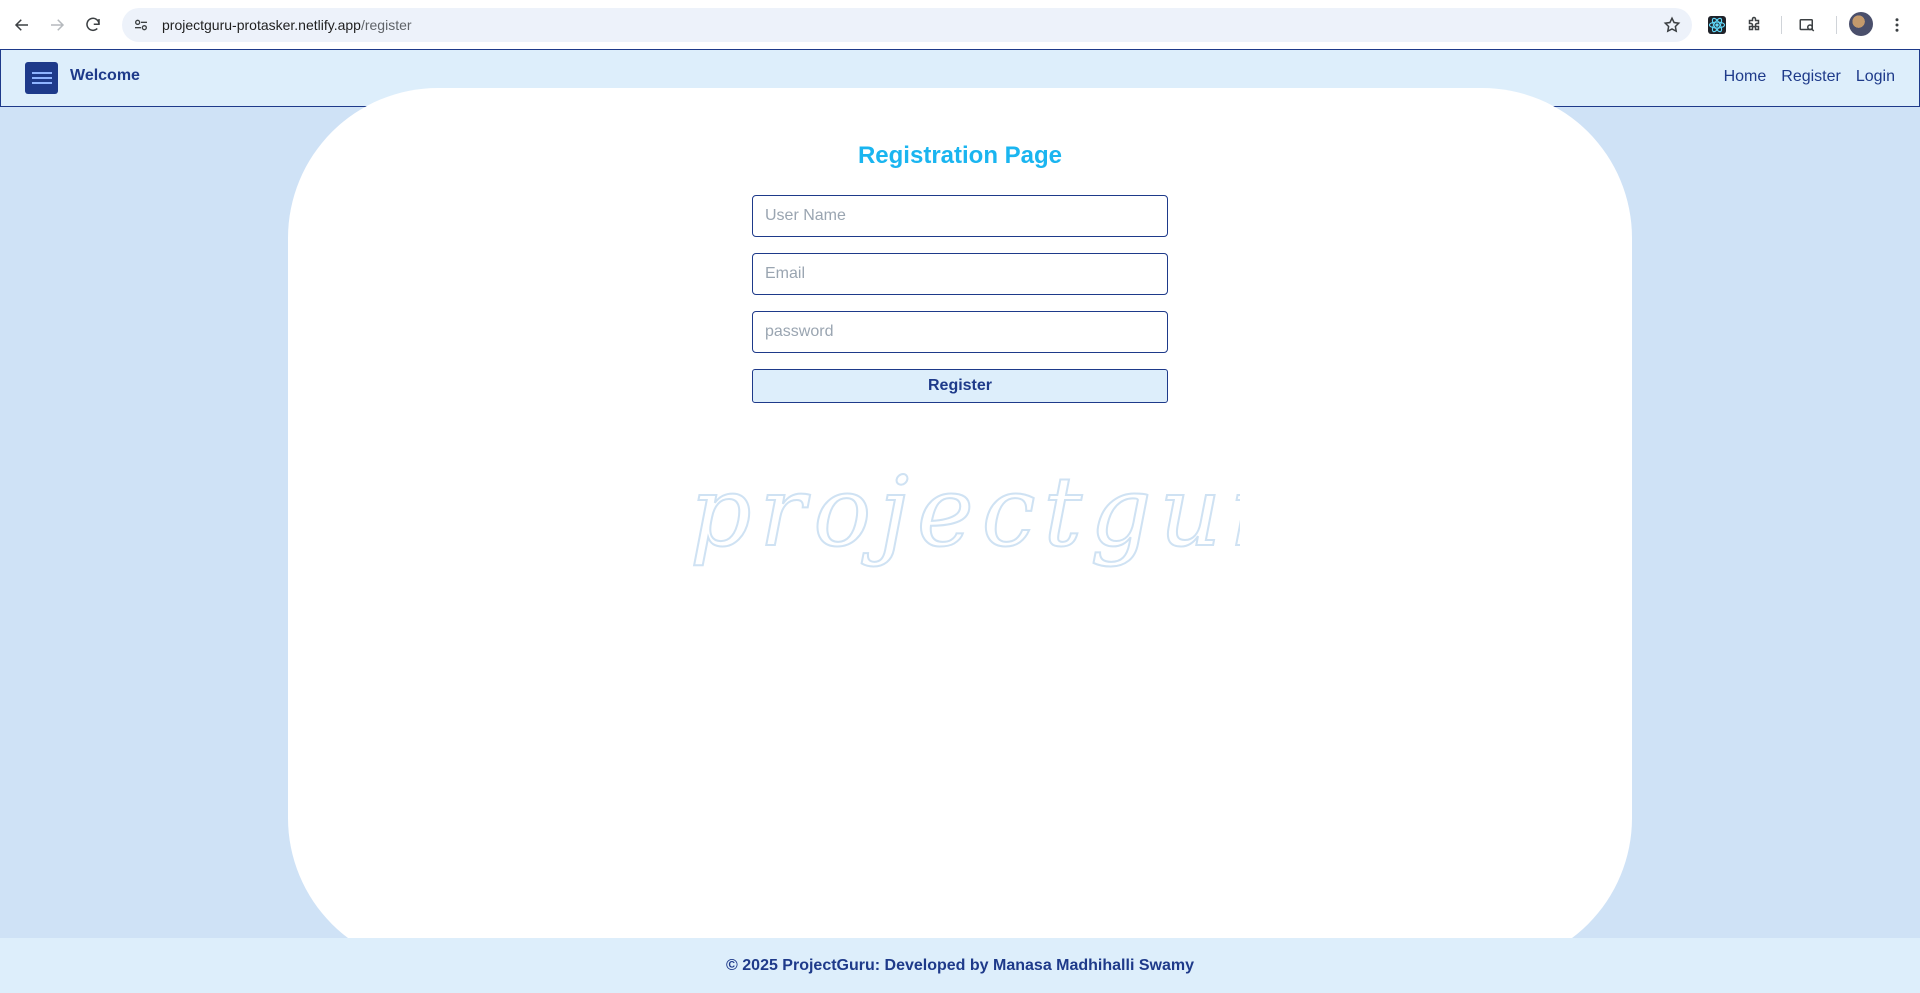 This screenshot has width=1920, height=993. I want to click on nav-link-register: Register, so click(1811, 77).